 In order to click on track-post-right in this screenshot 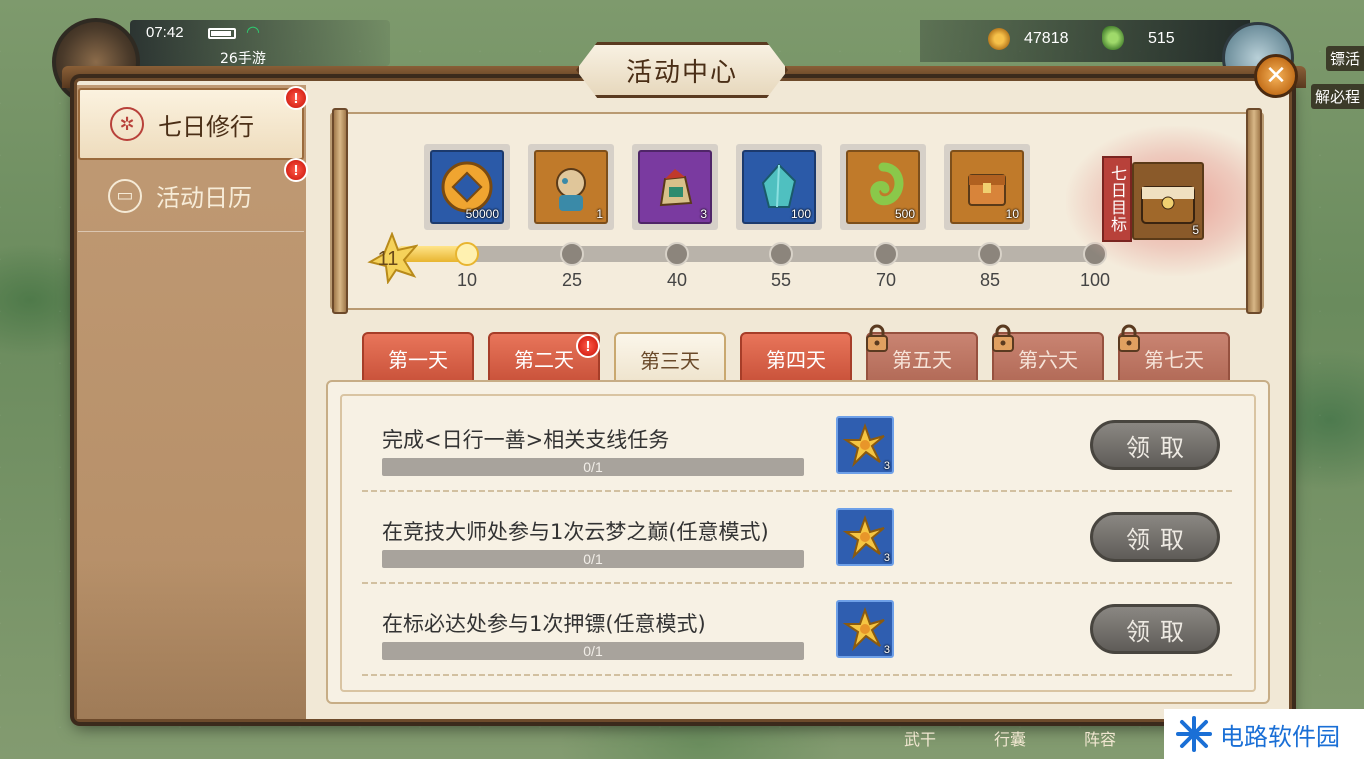, I will do `click(1254, 211)`.